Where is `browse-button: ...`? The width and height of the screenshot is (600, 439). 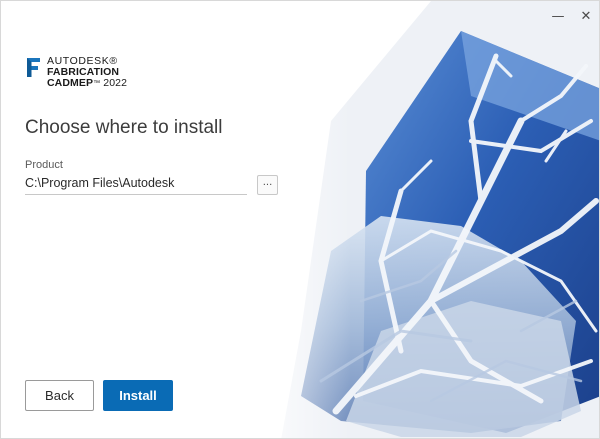 browse-button: ... is located at coordinates (267, 185).